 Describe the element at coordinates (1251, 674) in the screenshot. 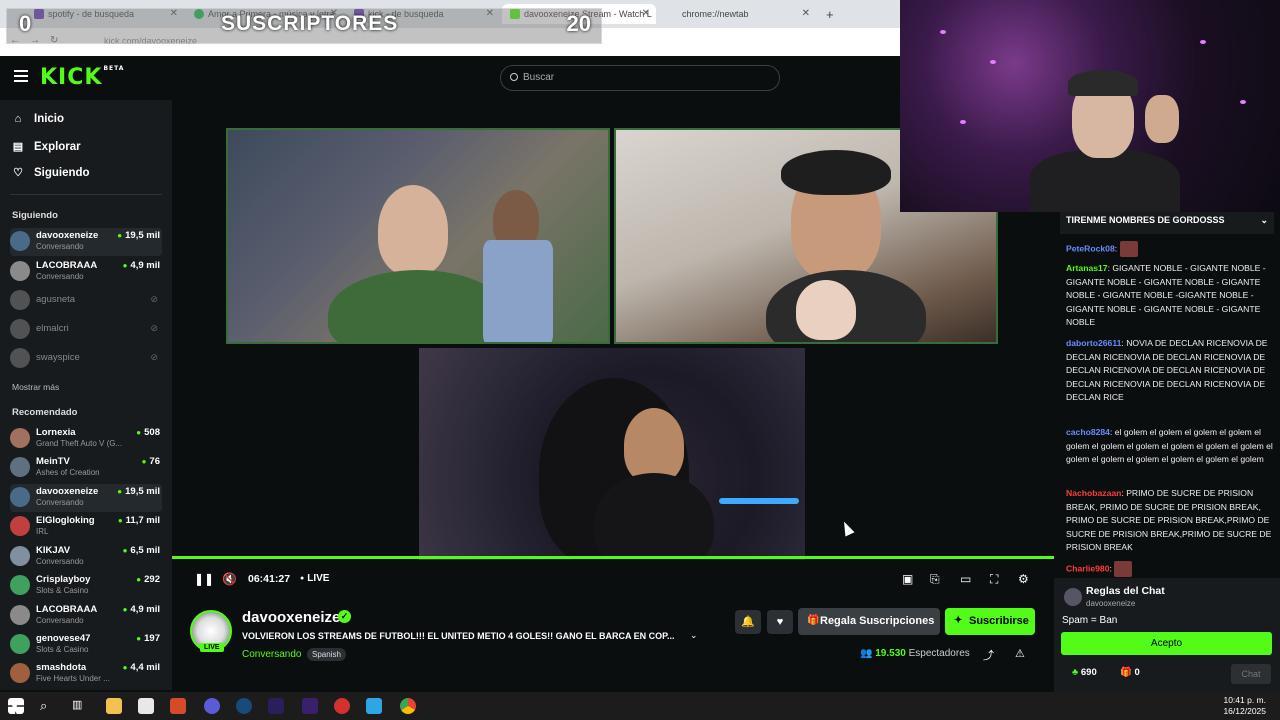

I see `chat-send-button: Chat` at that location.